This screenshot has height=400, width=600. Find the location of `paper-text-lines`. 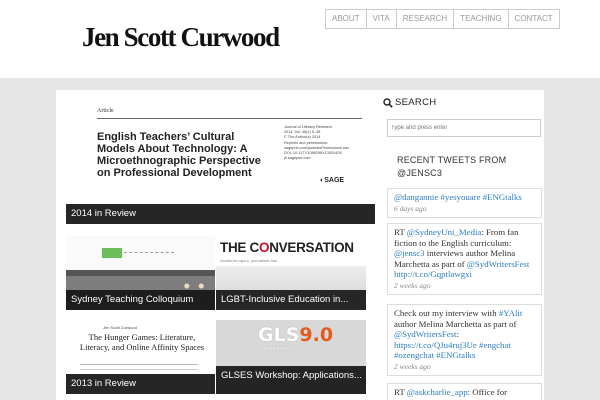

paper-text-lines is located at coordinates (139, 367).